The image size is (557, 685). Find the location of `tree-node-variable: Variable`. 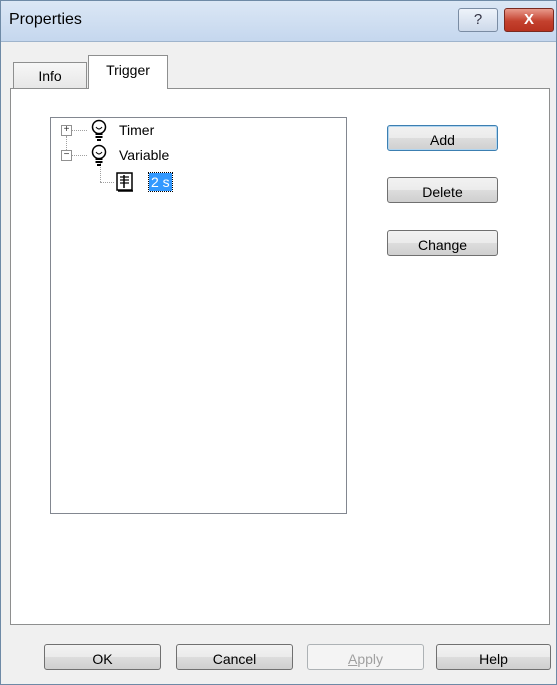

tree-node-variable: Variable is located at coordinates (144, 155).